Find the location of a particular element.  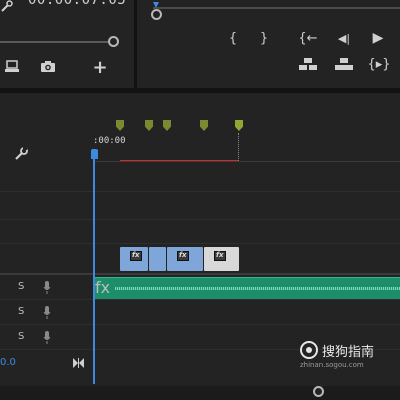

camera-icon is located at coordinates (48, 67).